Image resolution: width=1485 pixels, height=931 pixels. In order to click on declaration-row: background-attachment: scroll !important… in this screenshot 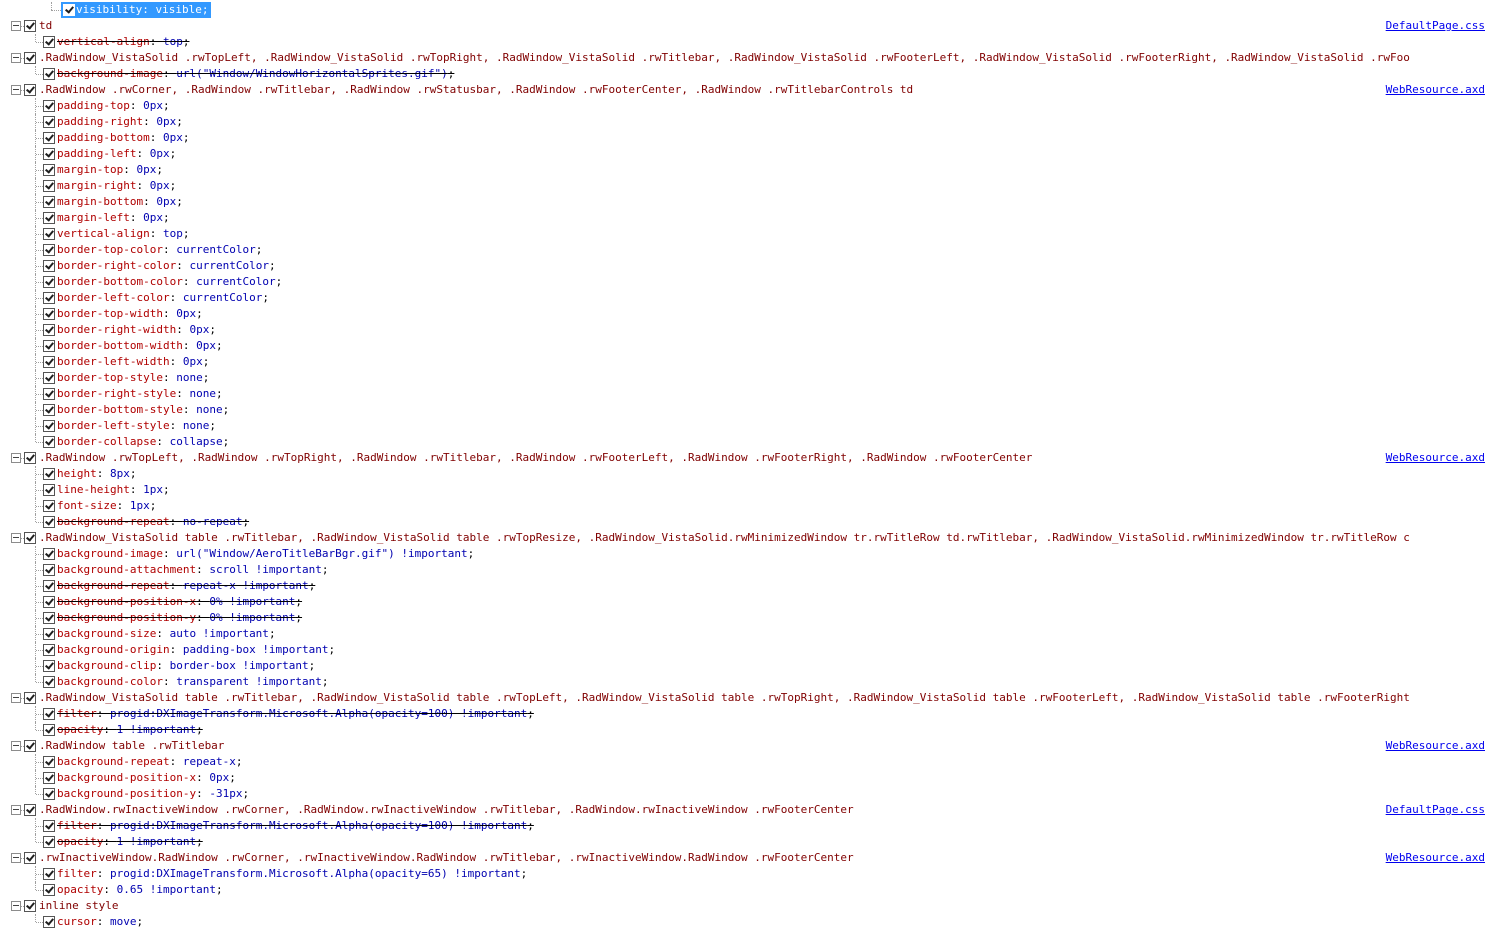, I will do `click(742, 570)`.